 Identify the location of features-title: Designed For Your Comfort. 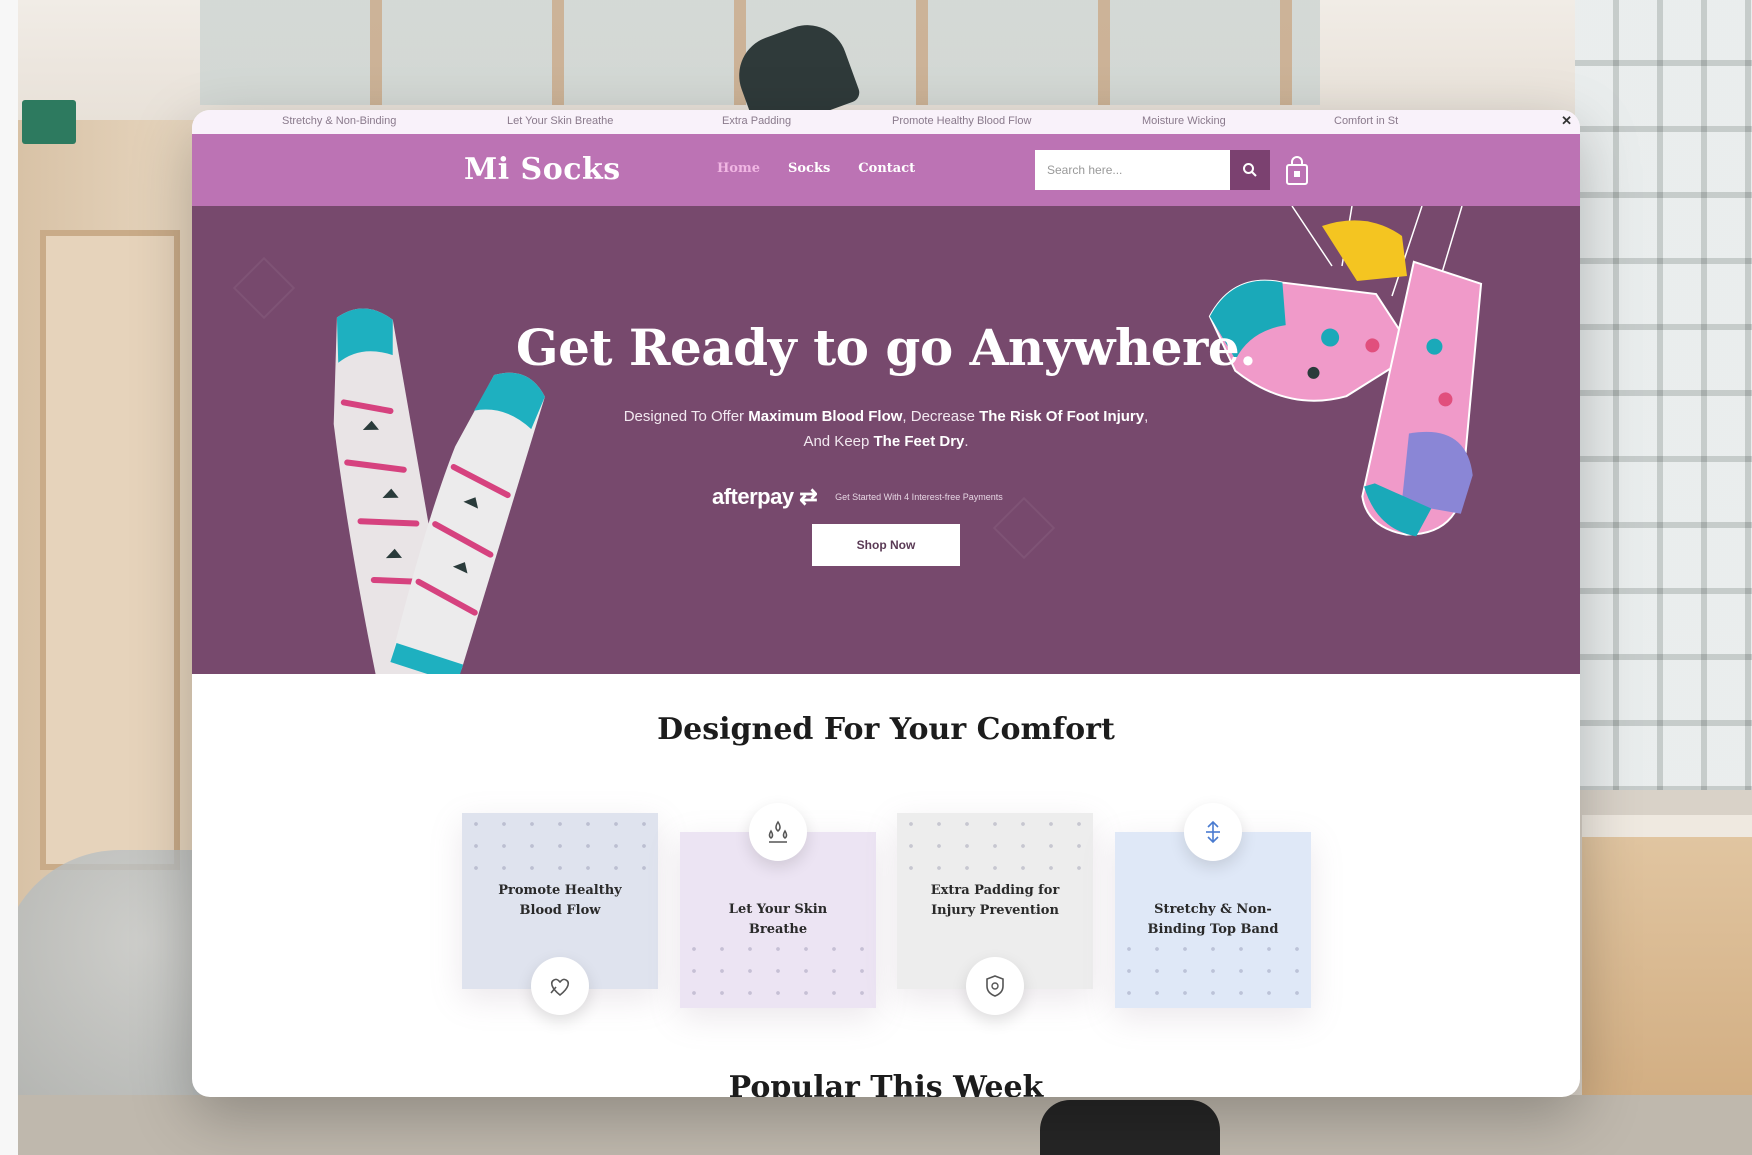
(886, 729).